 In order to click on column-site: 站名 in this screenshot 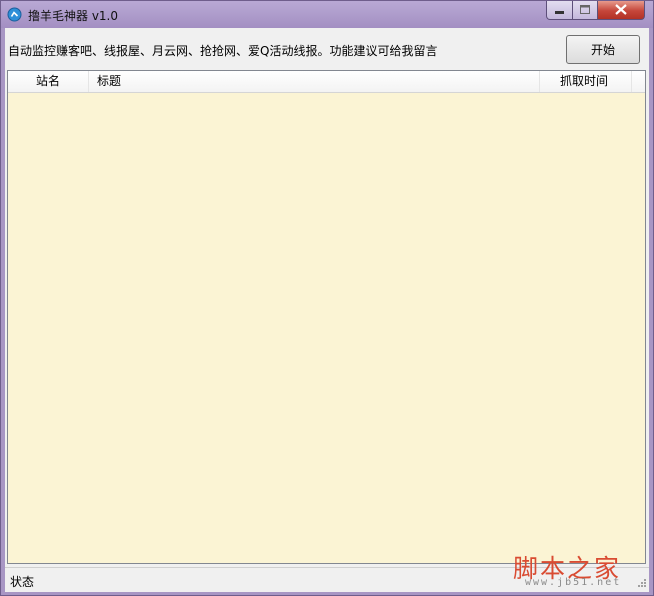, I will do `click(48, 81)`.